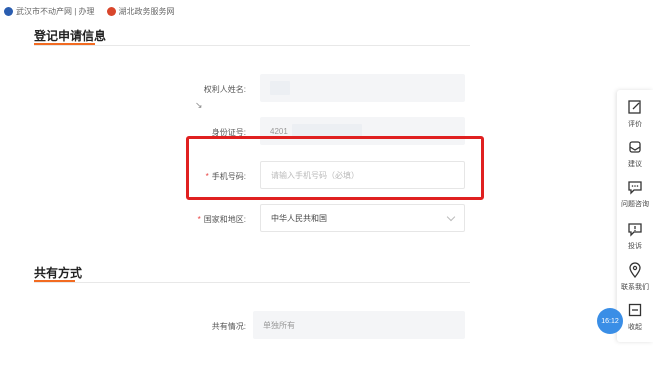 The image size is (653, 367). Describe the element at coordinates (635, 216) in the screenshot. I see `side-toolbar: 评价 建议 问题咨询 投诉 联系我们 收起` at that location.